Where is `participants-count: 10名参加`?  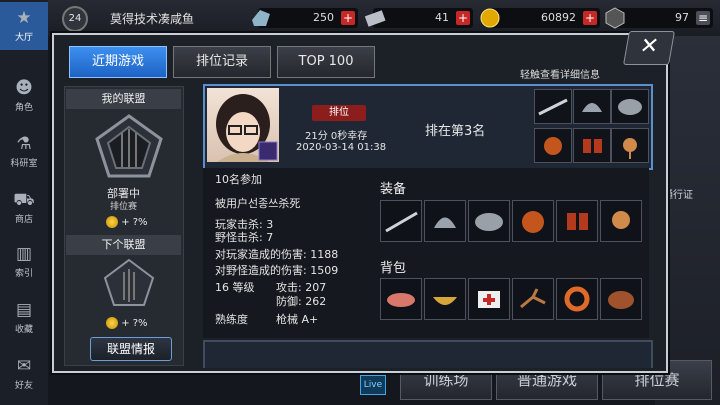
participants-count: 10名参加 is located at coordinates (238, 179).